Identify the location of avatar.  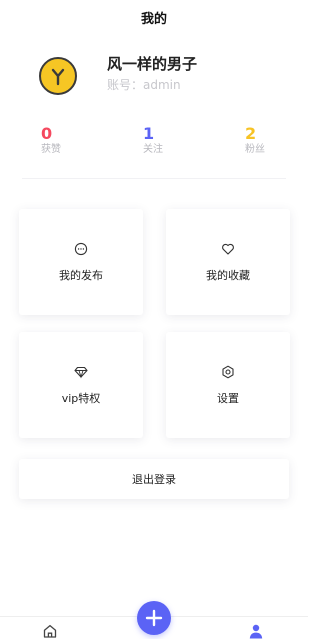
(58, 76).